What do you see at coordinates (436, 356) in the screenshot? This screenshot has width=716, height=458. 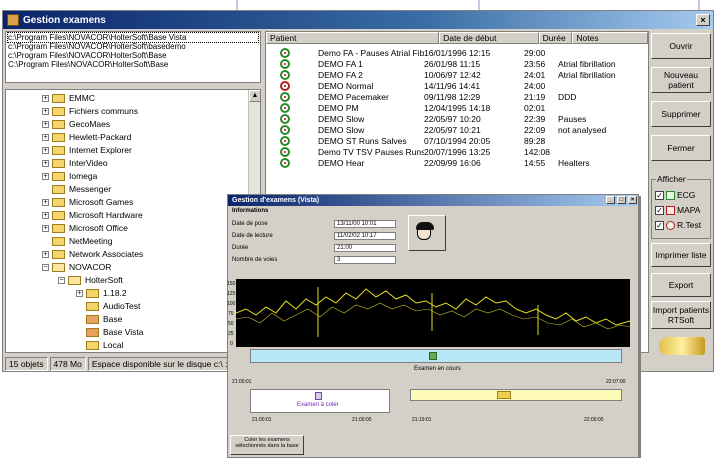 I see `exam-progress-bar` at bounding box center [436, 356].